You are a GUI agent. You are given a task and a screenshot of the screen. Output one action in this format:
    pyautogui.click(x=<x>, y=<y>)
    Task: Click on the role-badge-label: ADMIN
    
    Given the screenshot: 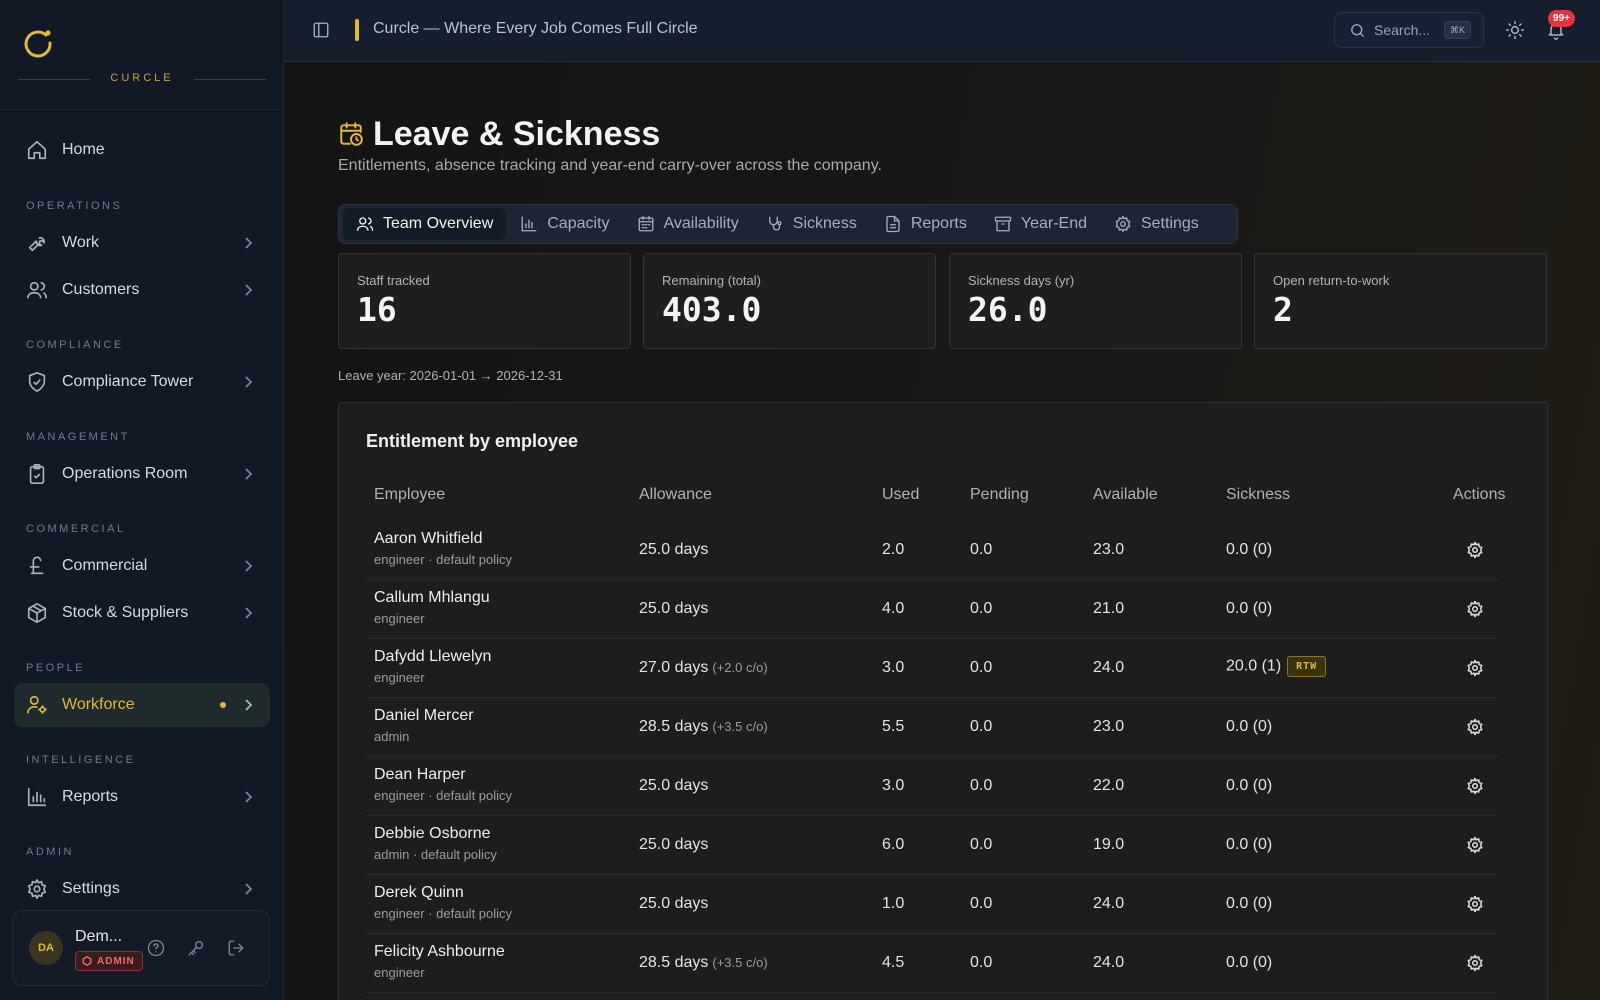 What is the action you would take?
    pyautogui.click(x=116, y=961)
    